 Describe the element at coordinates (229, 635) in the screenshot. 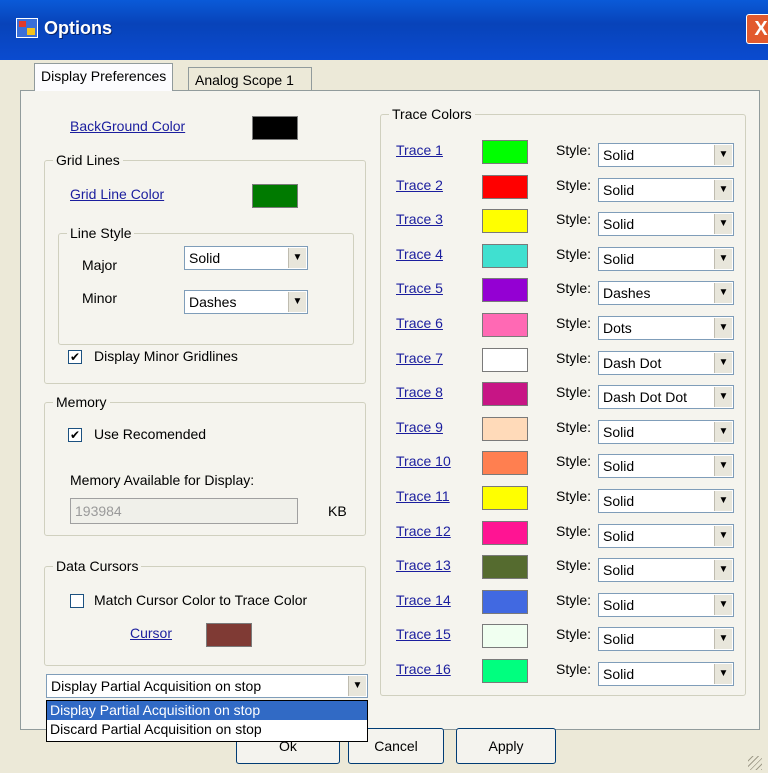

I see `cursor-color-swatch` at that location.